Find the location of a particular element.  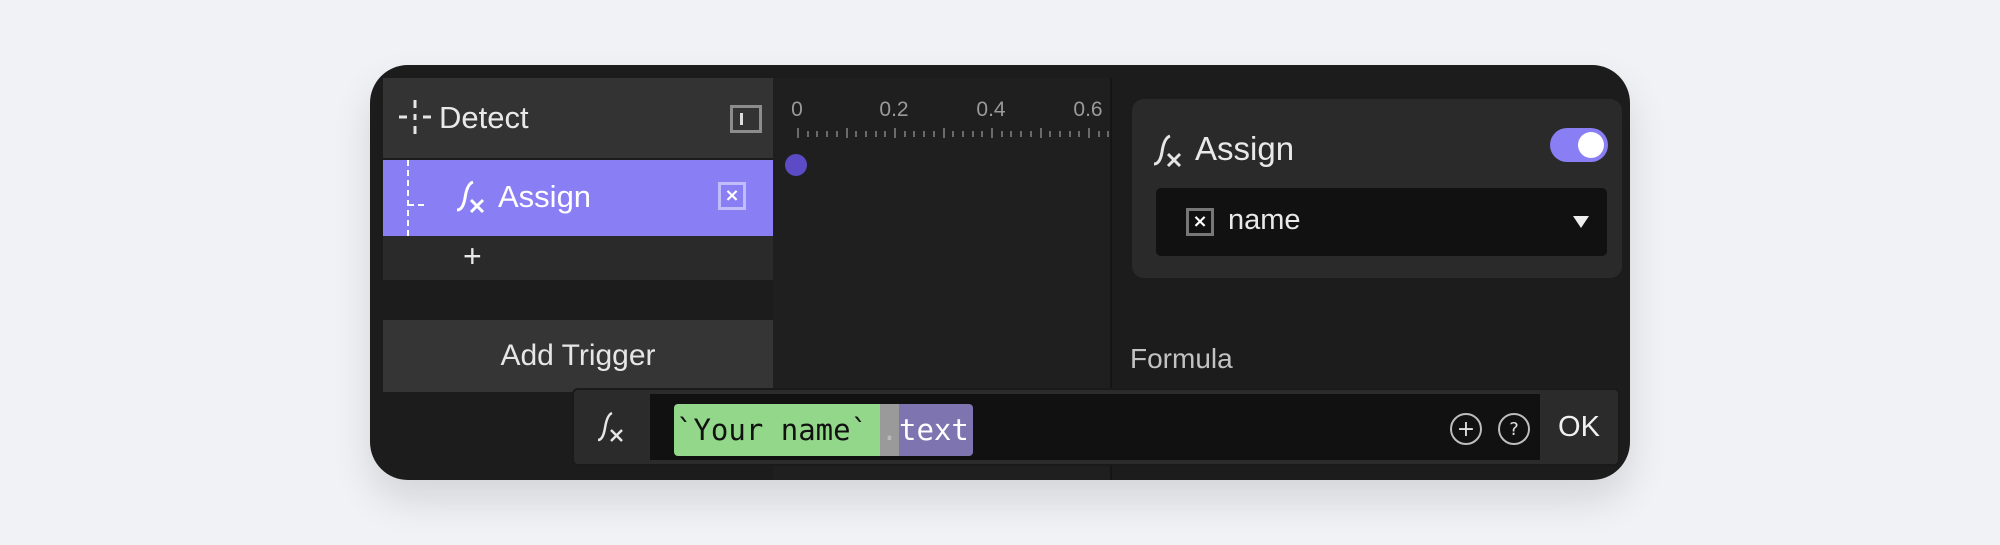

layer-label-assign: Assign is located at coordinates (545, 196).